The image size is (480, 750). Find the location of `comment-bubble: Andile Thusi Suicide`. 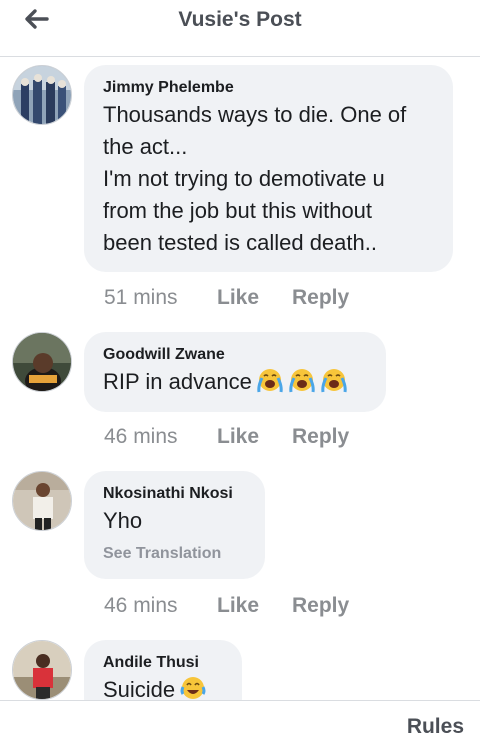

comment-bubble: Andile Thusi Suicide is located at coordinates (163, 670).